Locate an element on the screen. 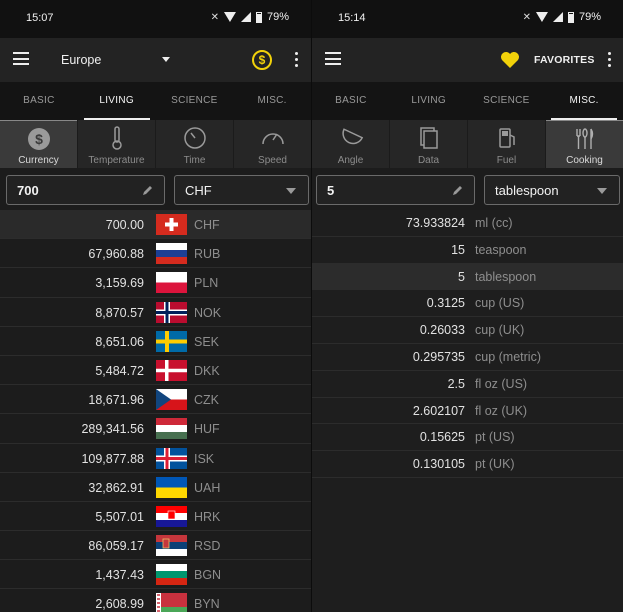 The image size is (623, 612). conversion-unit: pt (US) is located at coordinates (495, 437).